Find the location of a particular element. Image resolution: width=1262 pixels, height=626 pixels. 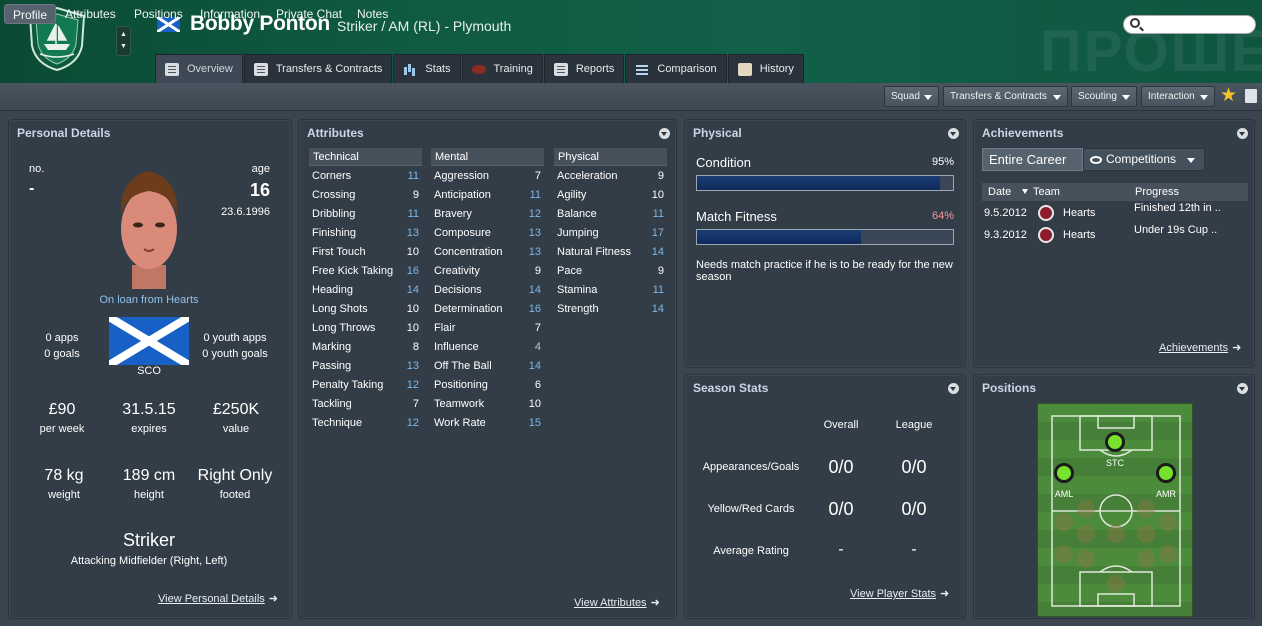

tab-label: History is located at coordinates (776, 69).